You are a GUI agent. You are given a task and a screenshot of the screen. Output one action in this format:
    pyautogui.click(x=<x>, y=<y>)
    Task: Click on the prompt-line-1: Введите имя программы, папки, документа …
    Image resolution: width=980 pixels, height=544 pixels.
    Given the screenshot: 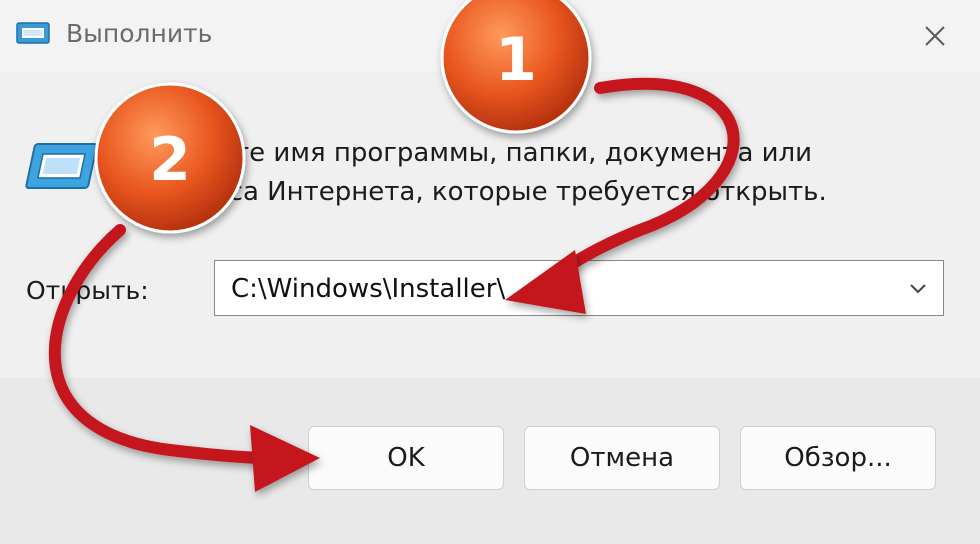 What is the action you would take?
    pyautogui.click(x=481, y=153)
    